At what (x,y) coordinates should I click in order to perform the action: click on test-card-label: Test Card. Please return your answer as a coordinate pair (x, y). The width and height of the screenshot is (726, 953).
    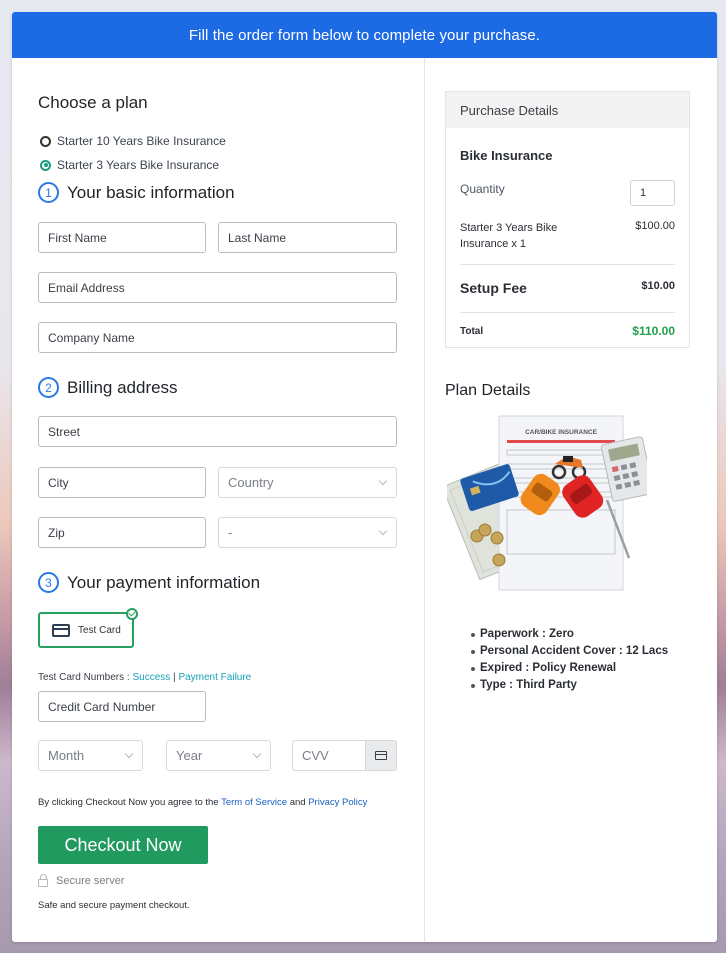
    Looking at the image, I should click on (99, 630).